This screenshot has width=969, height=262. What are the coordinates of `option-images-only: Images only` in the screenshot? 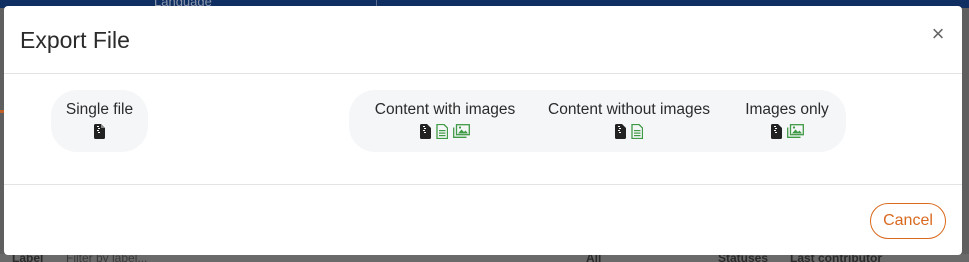 It's located at (787, 120).